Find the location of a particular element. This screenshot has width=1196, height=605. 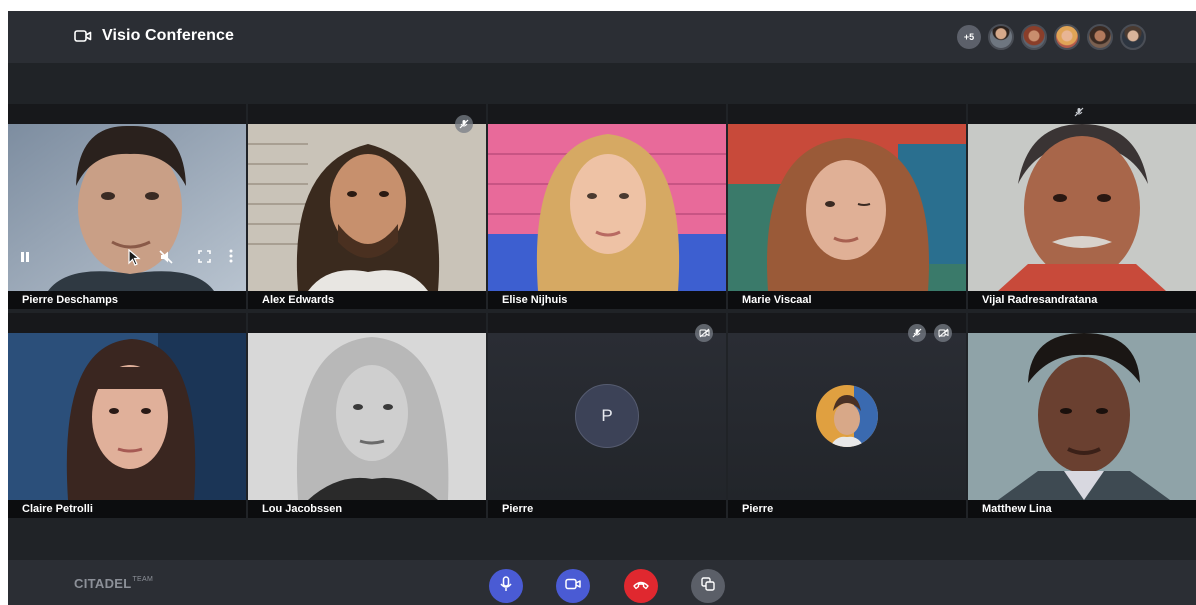

more-options-icon is located at coordinates (231, 256).